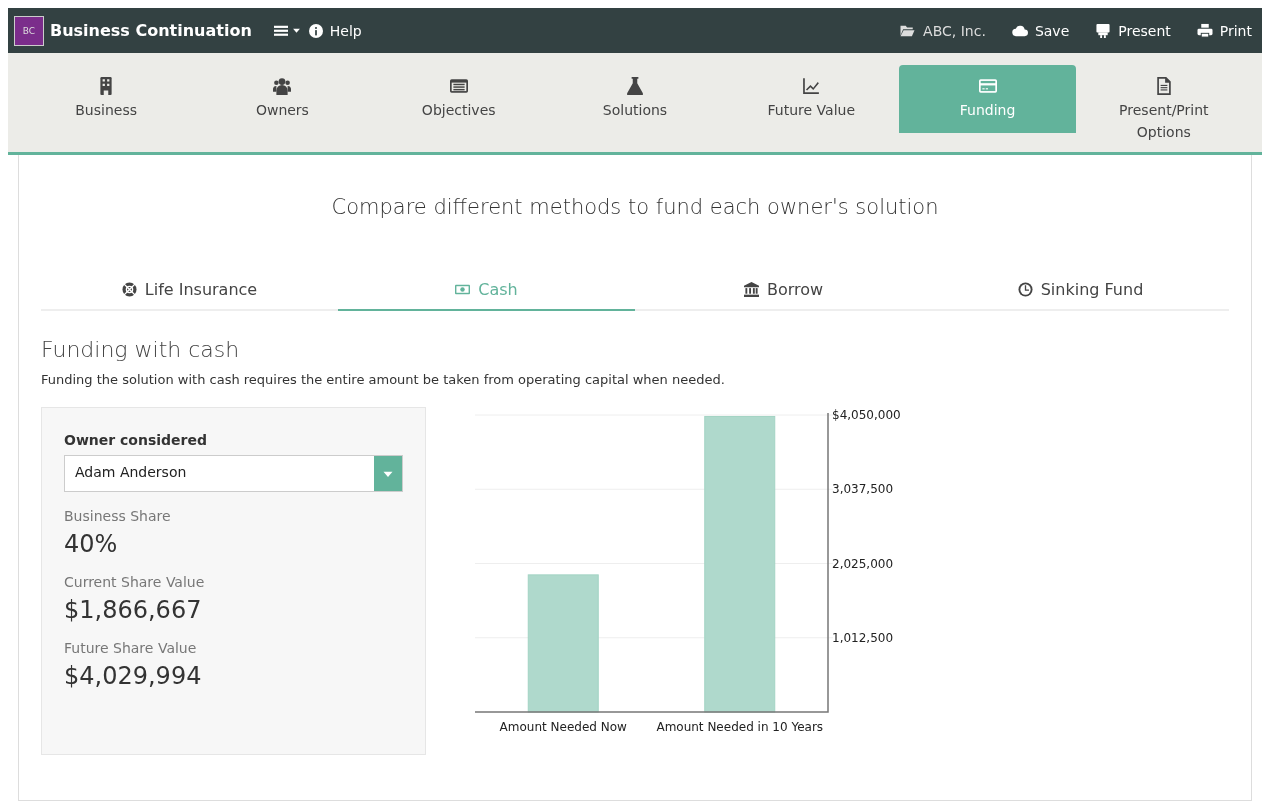  Describe the element at coordinates (811, 86) in the screenshot. I see `line-chart-icon` at that location.